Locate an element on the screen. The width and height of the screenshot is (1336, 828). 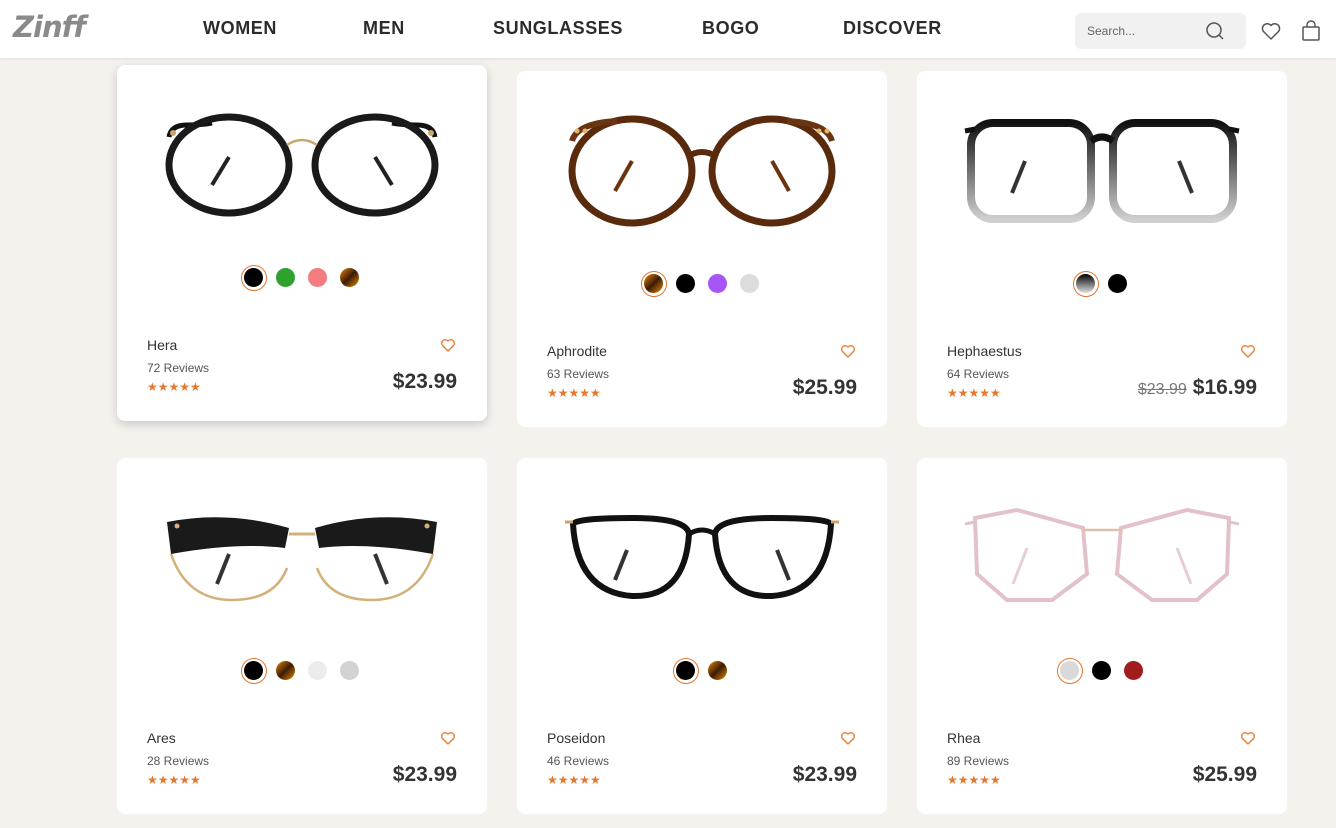
product-image-ares is located at coordinates (302, 559).